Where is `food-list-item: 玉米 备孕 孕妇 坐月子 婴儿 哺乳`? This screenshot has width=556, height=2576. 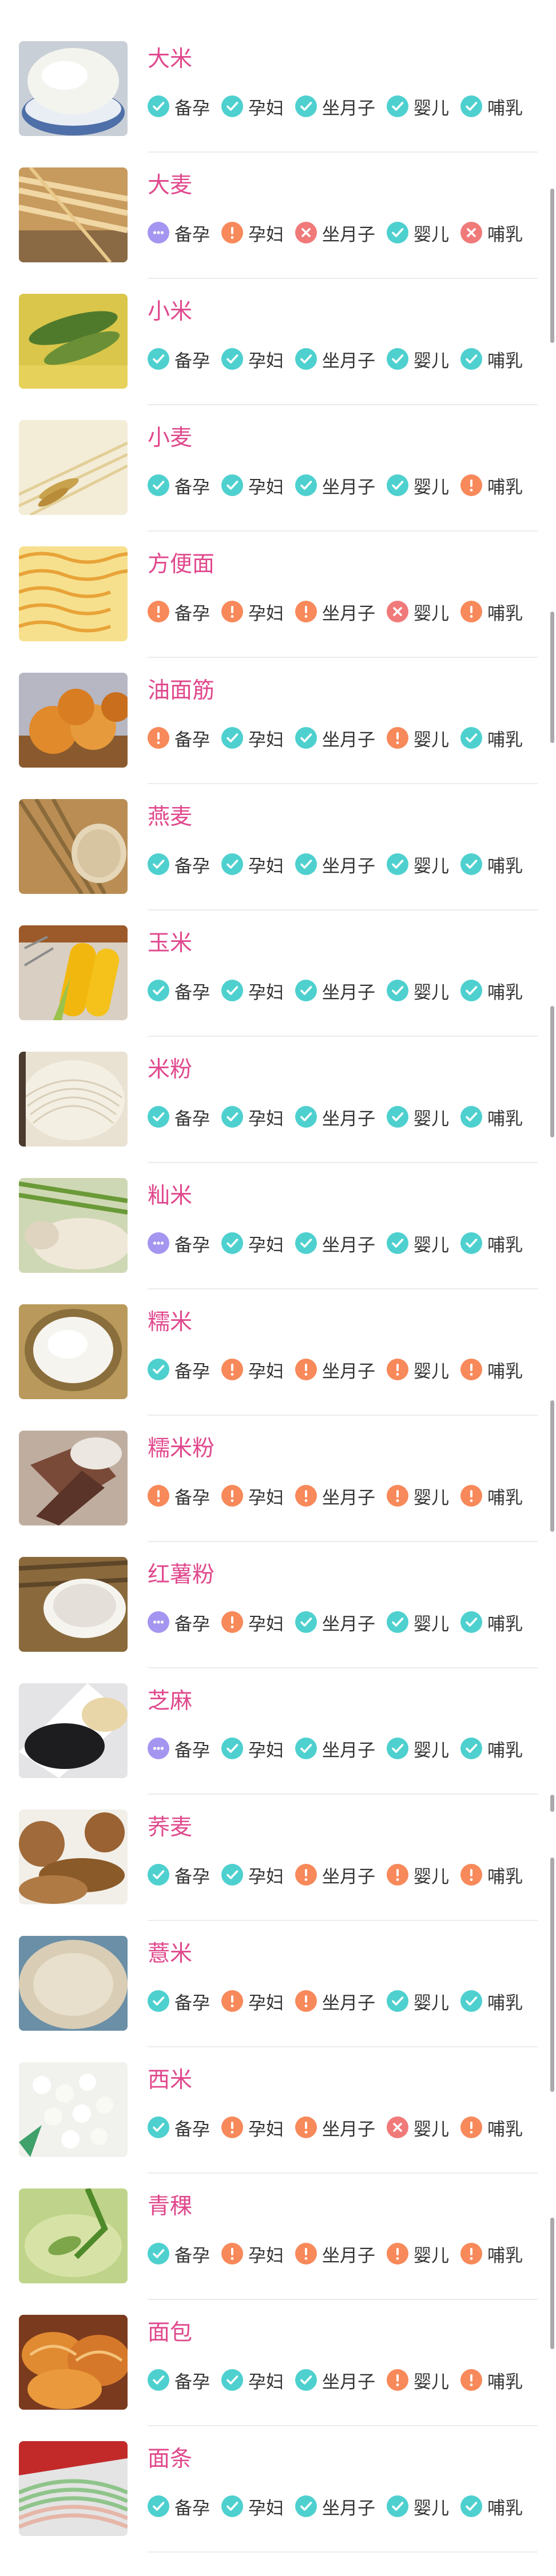 food-list-item: 玉米 备孕 孕妇 坐月子 婴儿 哺乳 is located at coordinates (278, 961).